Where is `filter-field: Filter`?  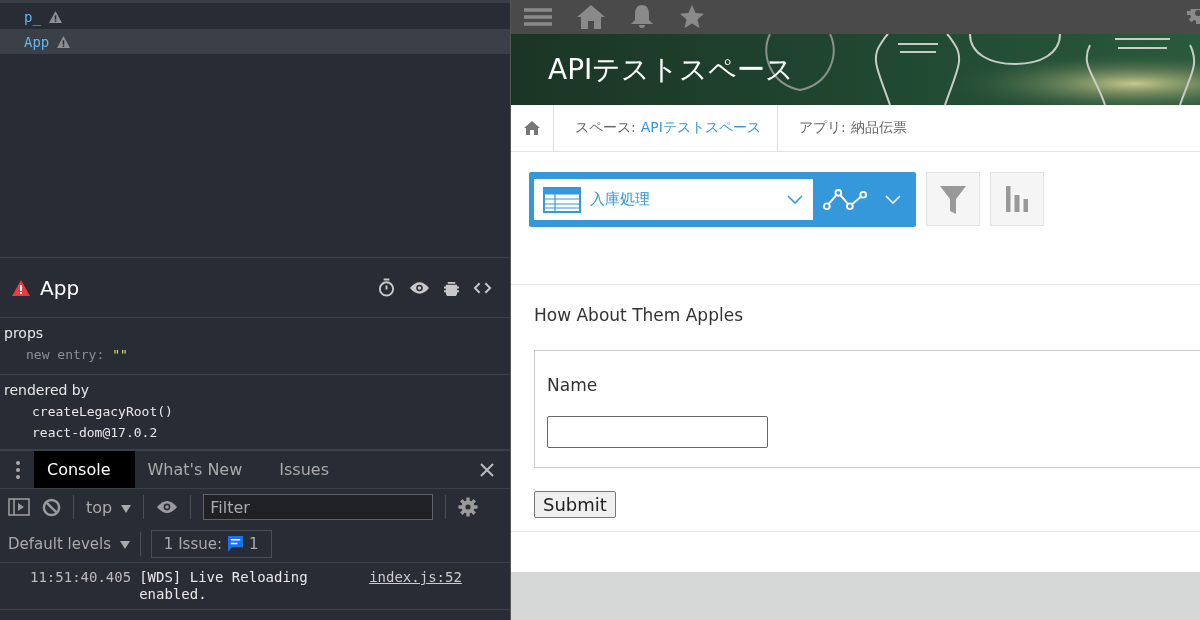 filter-field: Filter is located at coordinates (318, 507).